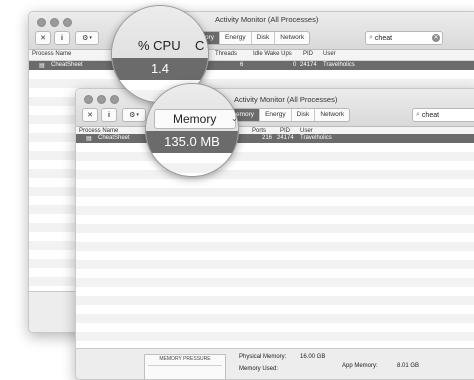  Describe the element at coordinates (51, 54) in the screenshot. I see `column-process-name: Process Name` at that location.